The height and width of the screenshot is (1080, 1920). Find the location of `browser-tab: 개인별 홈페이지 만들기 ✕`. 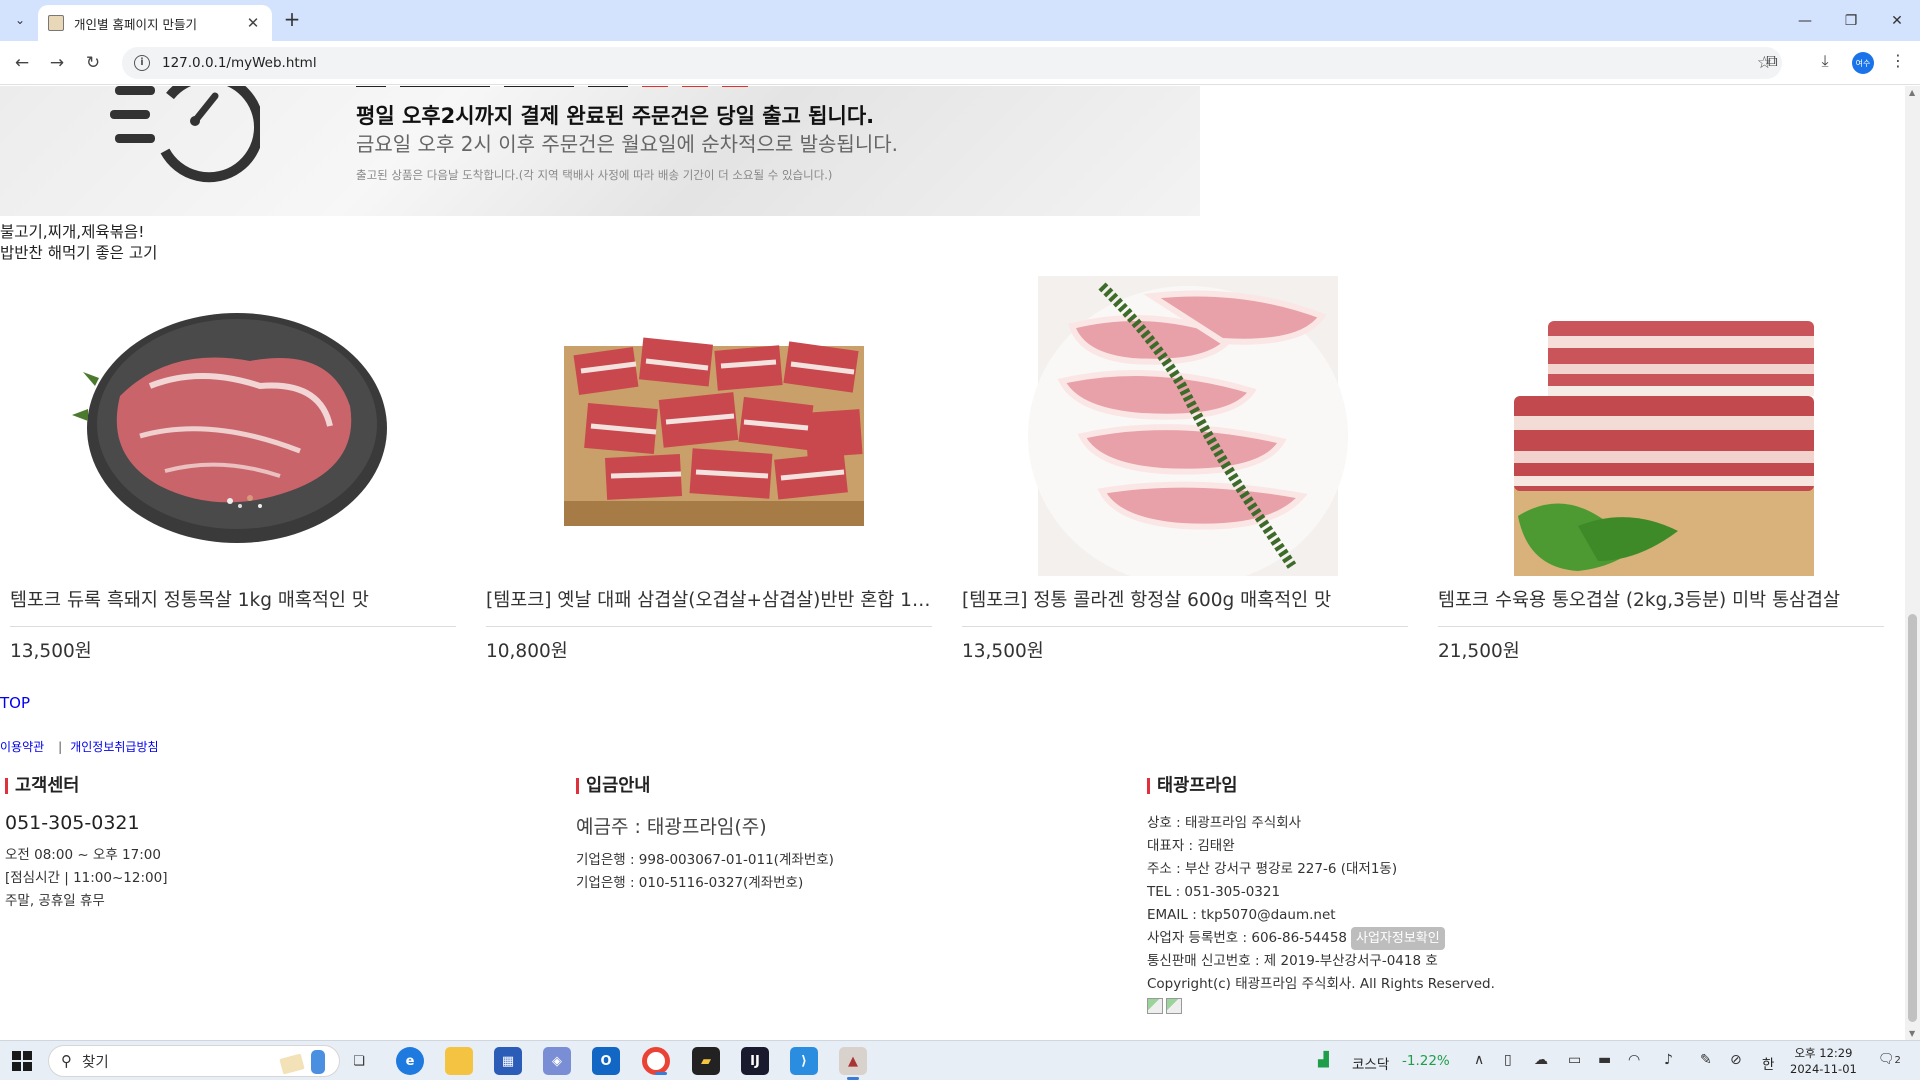

browser-tab: 개인별 홈페이지 만들기 ✕ is located at coordinates (155, 23).